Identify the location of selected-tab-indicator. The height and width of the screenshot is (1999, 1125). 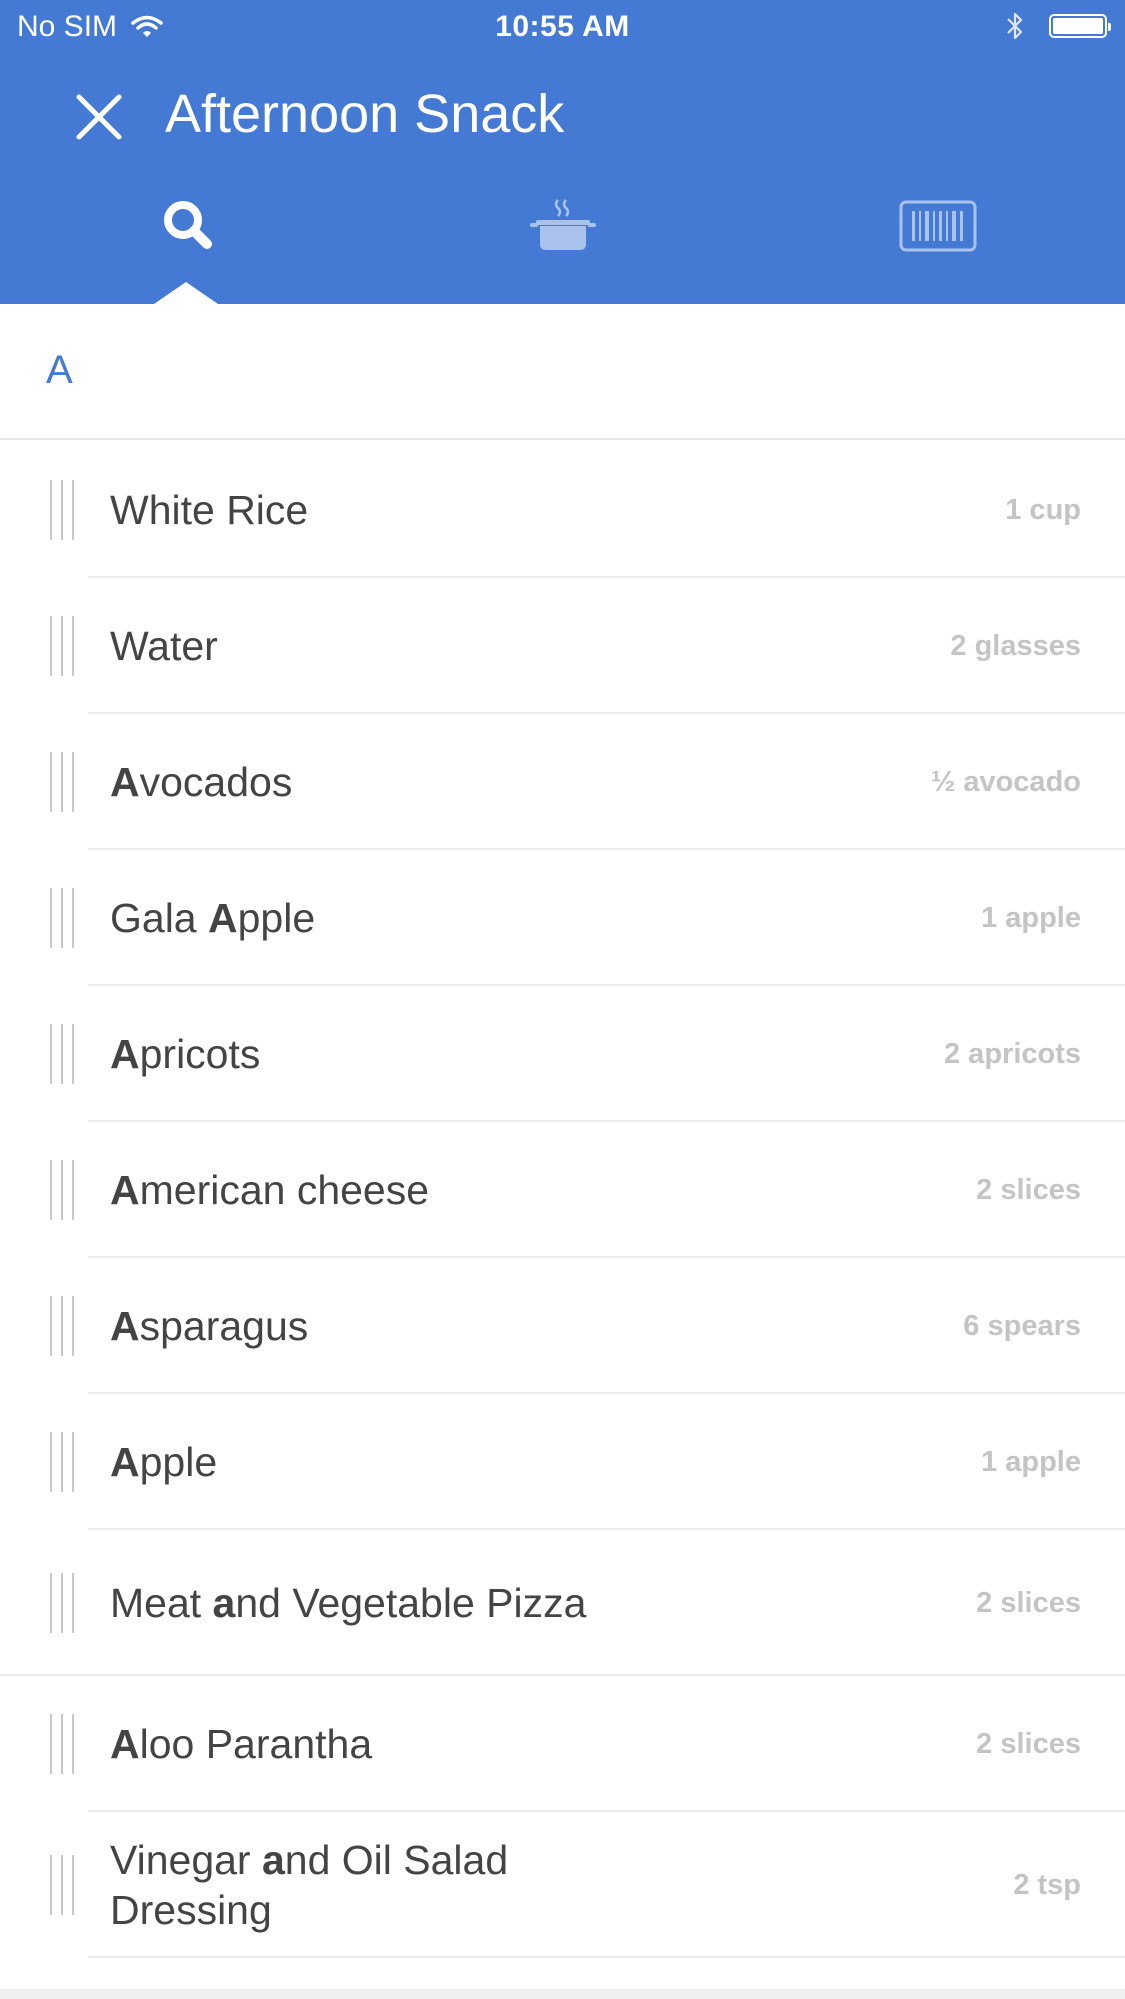
(186, 293).